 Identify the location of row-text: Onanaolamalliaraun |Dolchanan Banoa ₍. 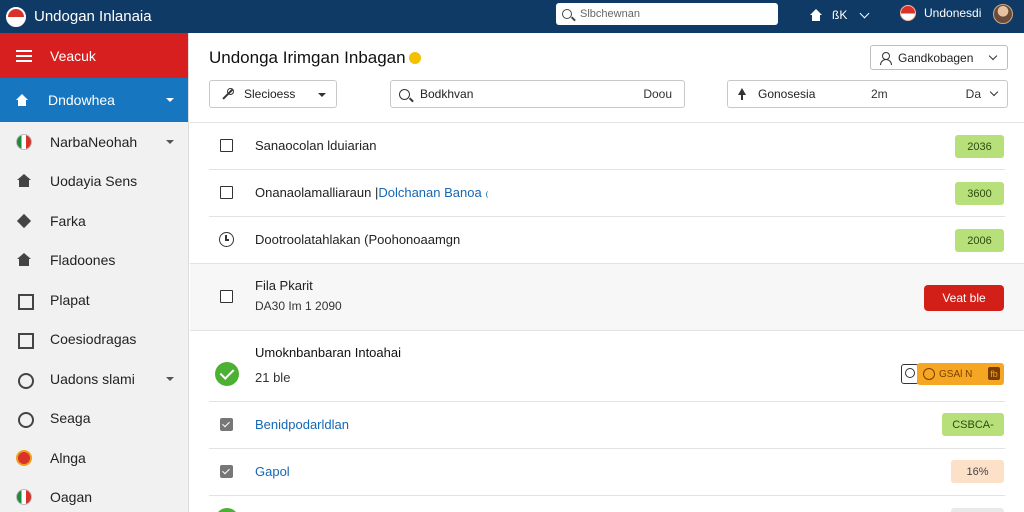
(372, 193).